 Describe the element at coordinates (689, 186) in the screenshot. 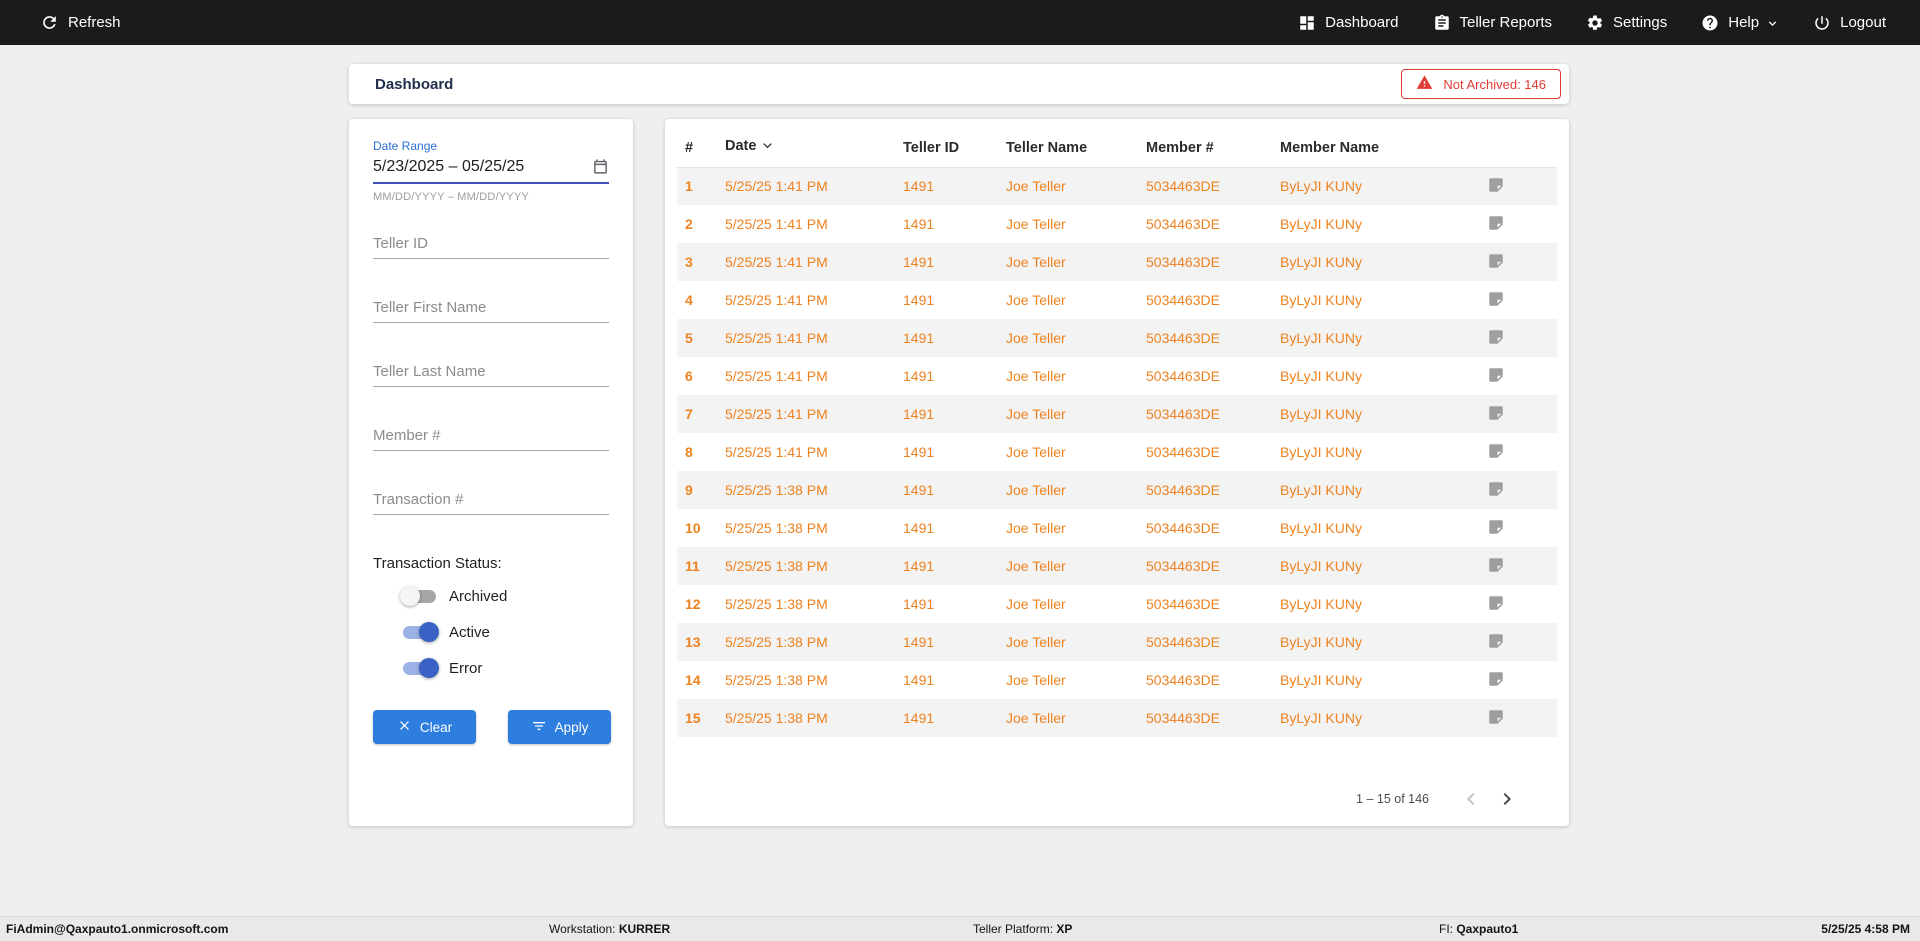

I see `cell-num: 1` at that location.